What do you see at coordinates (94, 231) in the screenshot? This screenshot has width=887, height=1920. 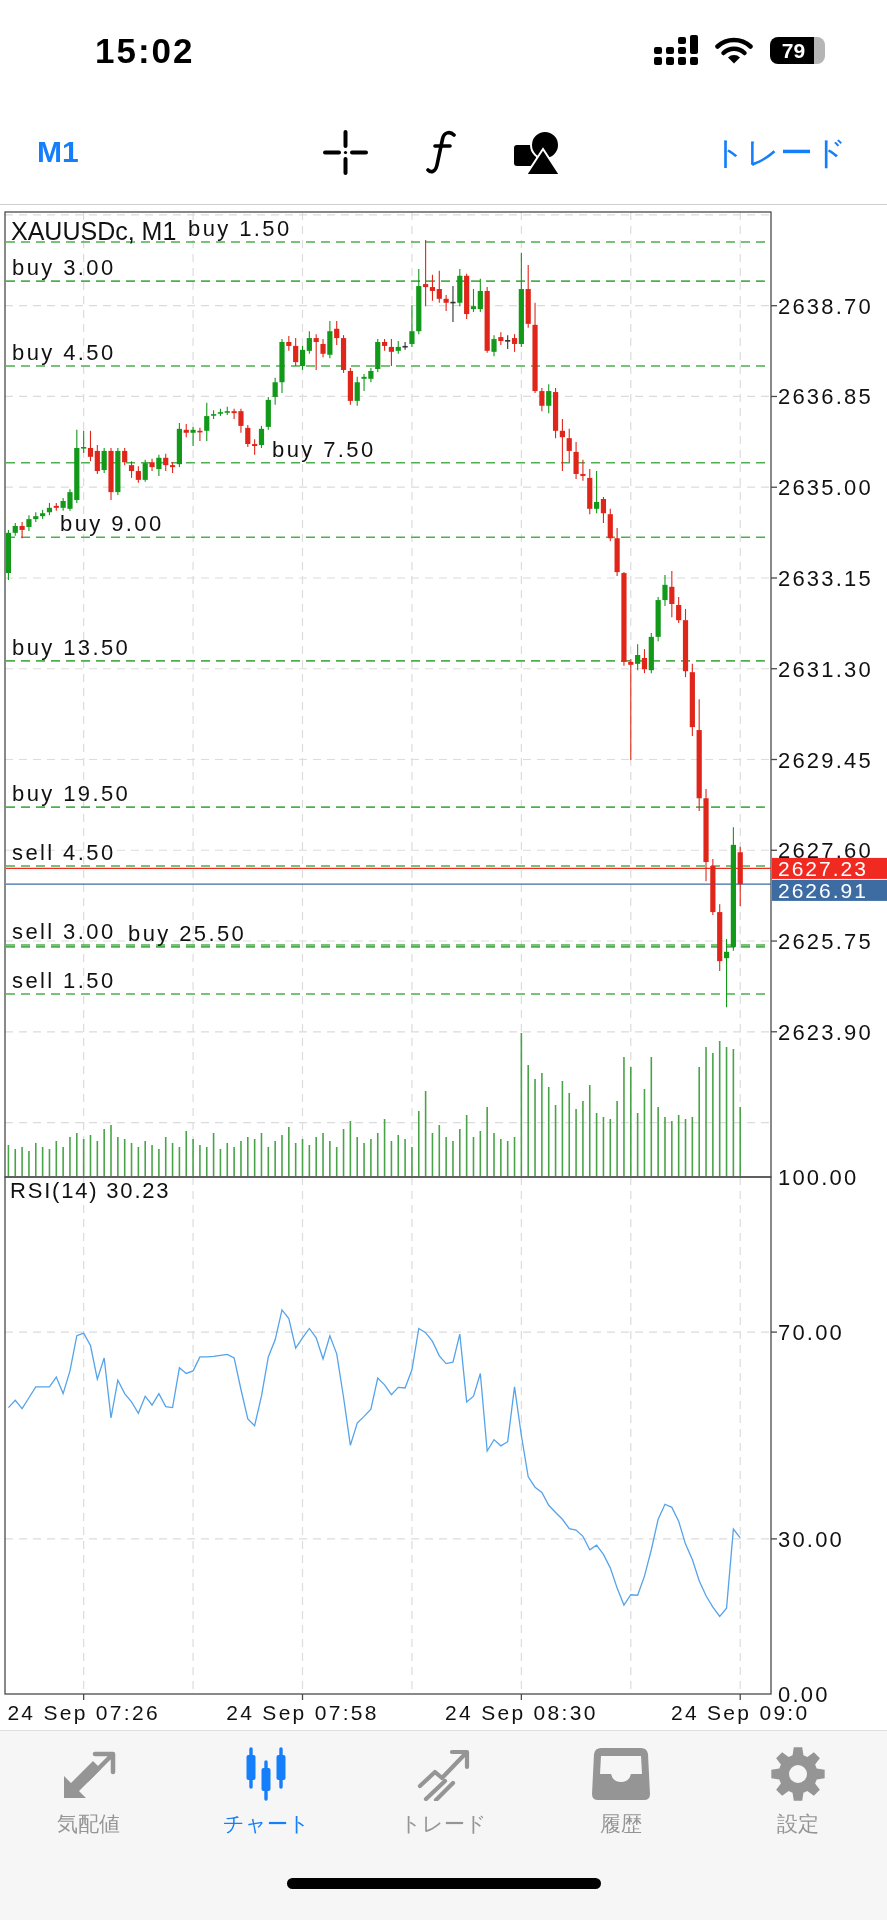 I see `chart-symbol-title: XAUUSDc, M1` at bounding box center [94, 231].